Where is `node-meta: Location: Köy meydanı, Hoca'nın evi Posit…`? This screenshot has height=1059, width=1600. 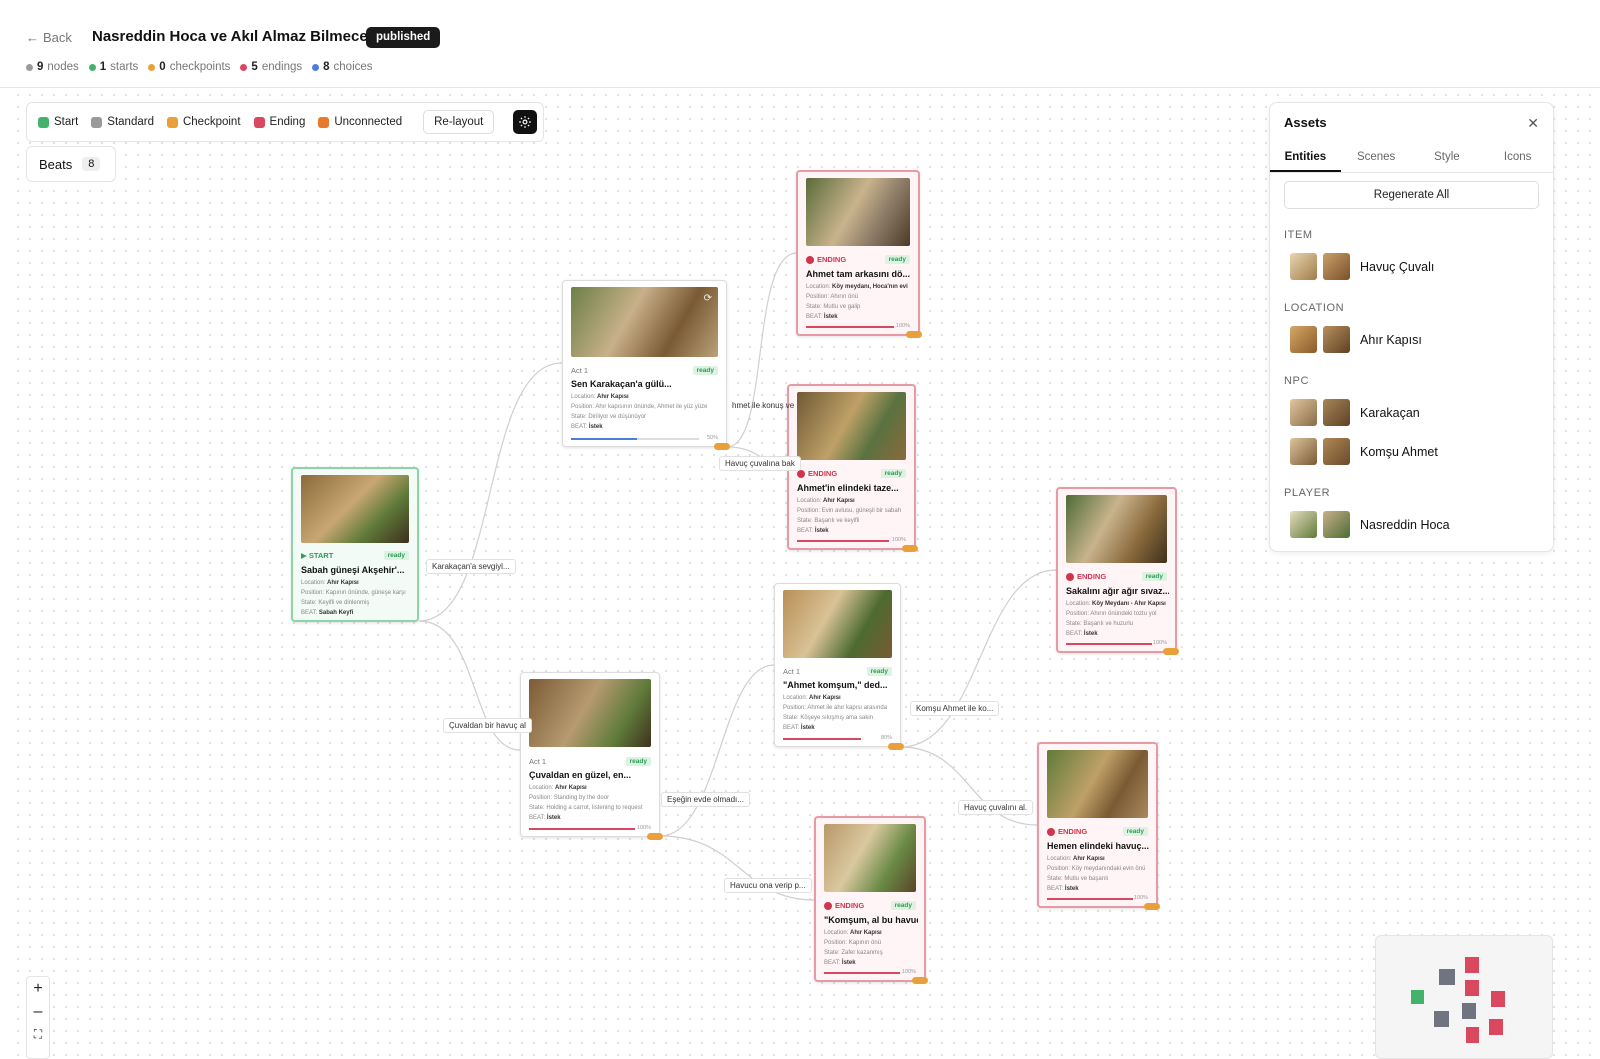 node-meta: Location: Köy meydanı, Hoca'nın evi Posit… is located at coordinates (857, 302).